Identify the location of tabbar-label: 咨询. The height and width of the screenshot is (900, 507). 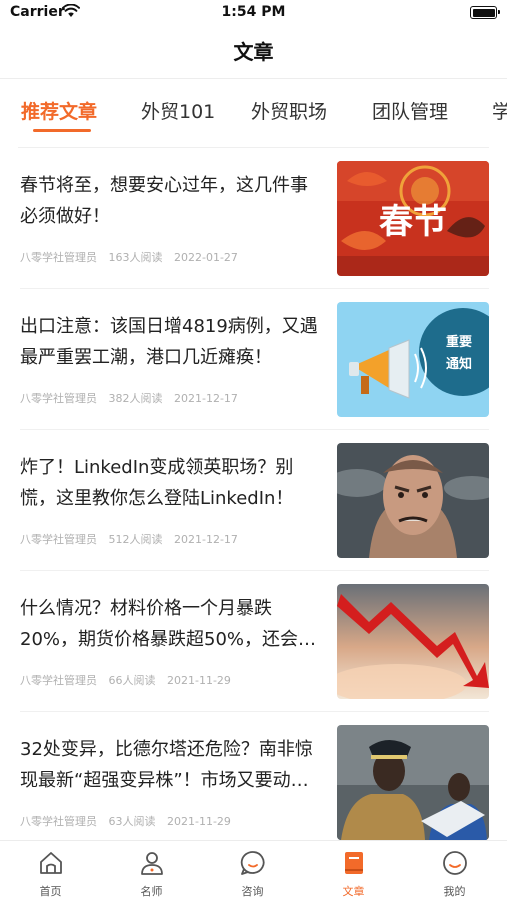
(252, 891).